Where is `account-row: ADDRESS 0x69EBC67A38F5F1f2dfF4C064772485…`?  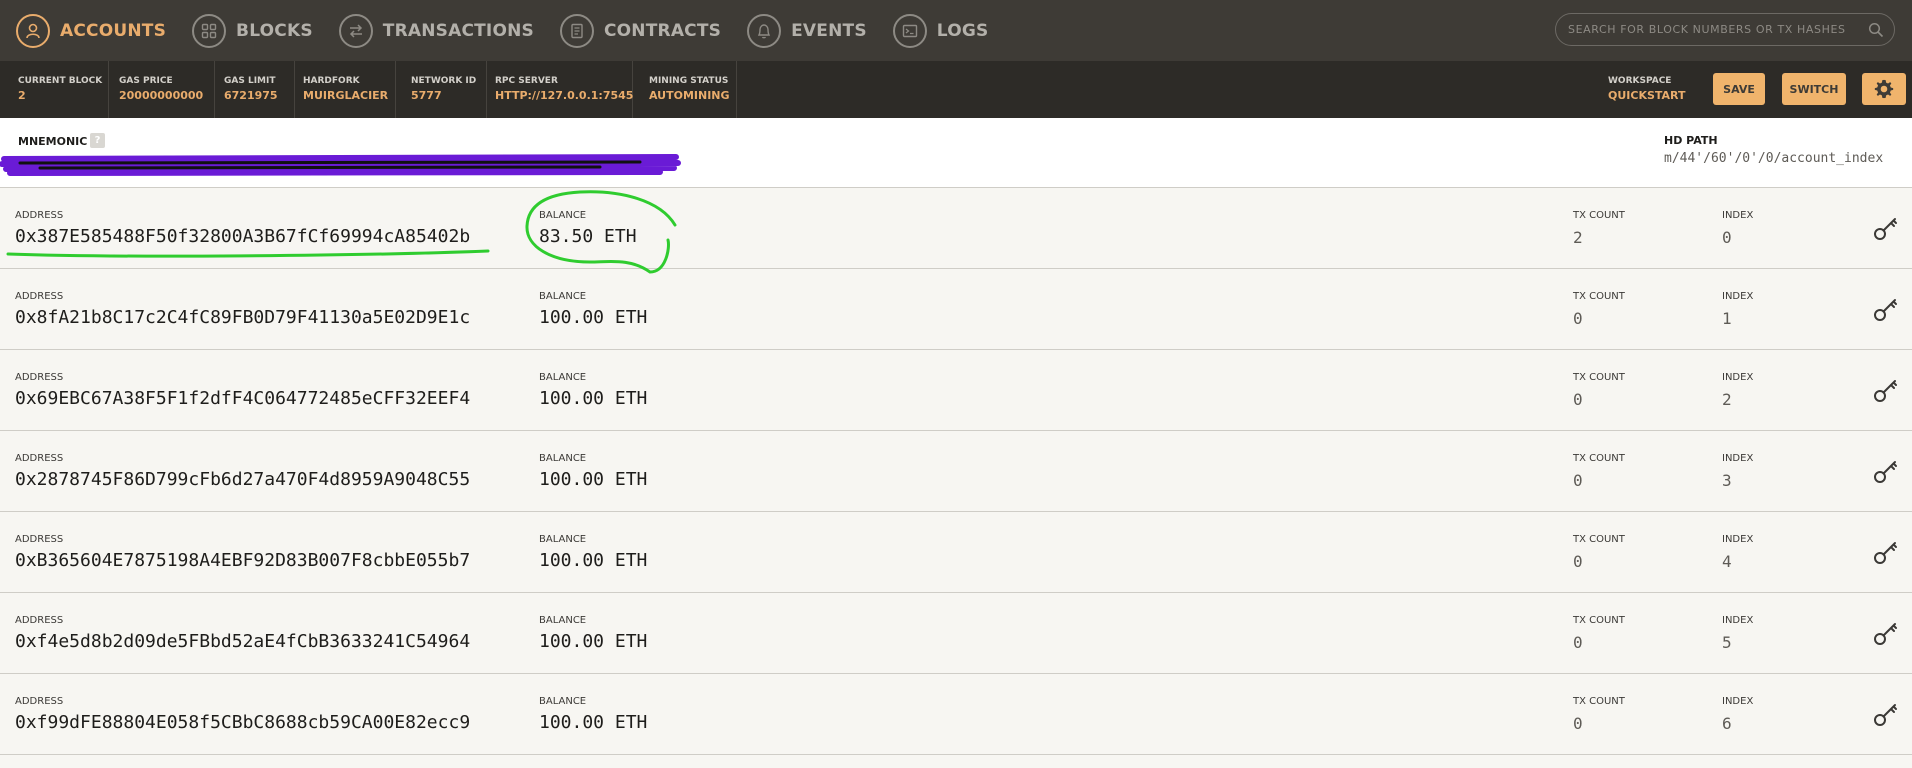 account-row: ADDRESS 0x69EBC67A38F5F1f2dfF4C064772485… is located at coordinates (956, 390).